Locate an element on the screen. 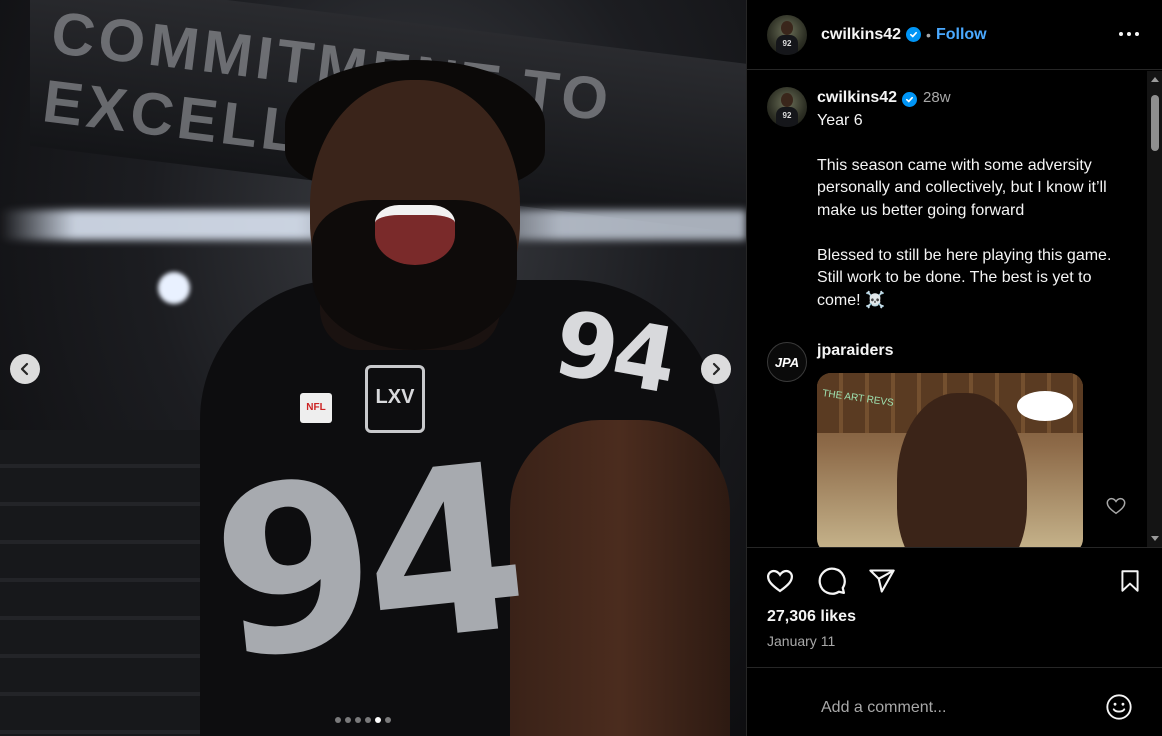  share-icon is located at coordinates (882, 581).